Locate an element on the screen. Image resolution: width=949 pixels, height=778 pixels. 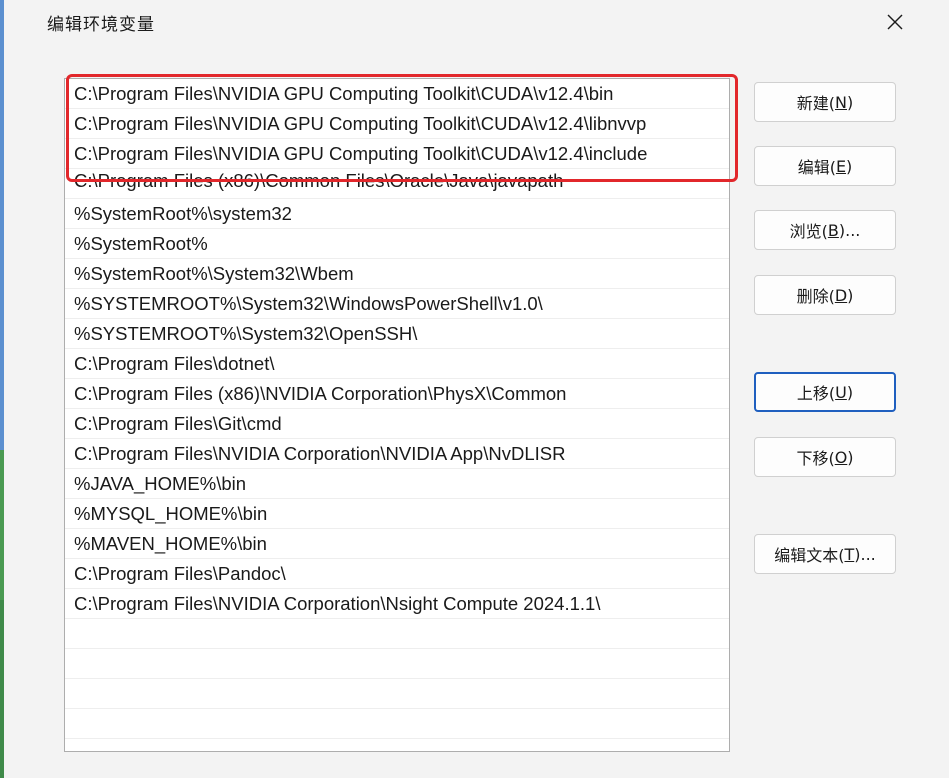
path-list-item: %JAVA_HOME%\bin is located at coordinates (397, 484).